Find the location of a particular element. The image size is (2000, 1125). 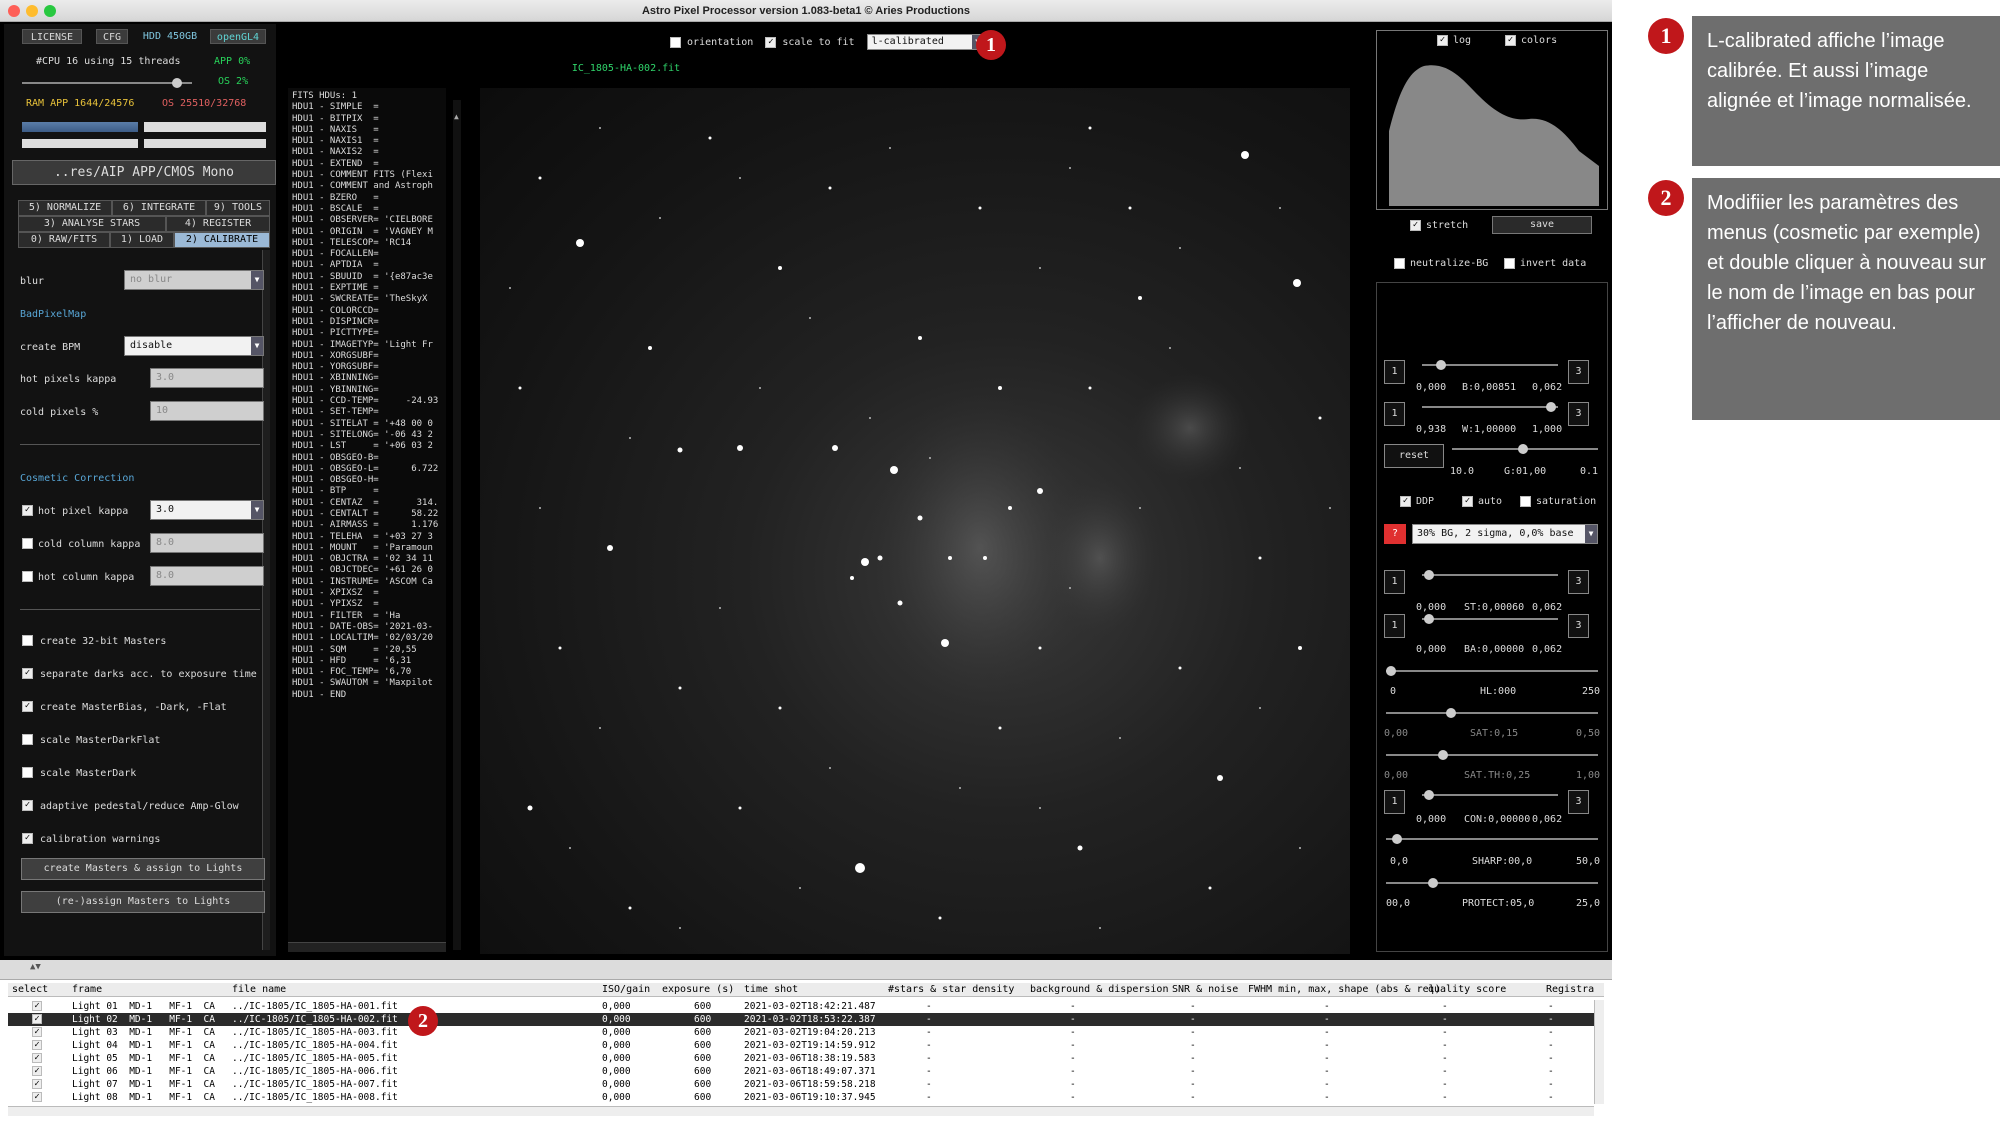

sharp-slider-track is located at coordinates (1492, 839).